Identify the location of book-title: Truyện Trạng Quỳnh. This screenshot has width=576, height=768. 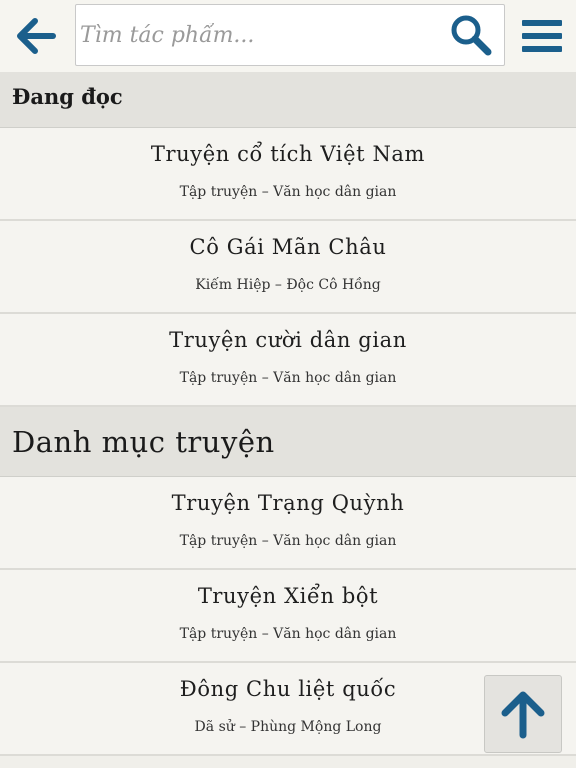
(288, 503).